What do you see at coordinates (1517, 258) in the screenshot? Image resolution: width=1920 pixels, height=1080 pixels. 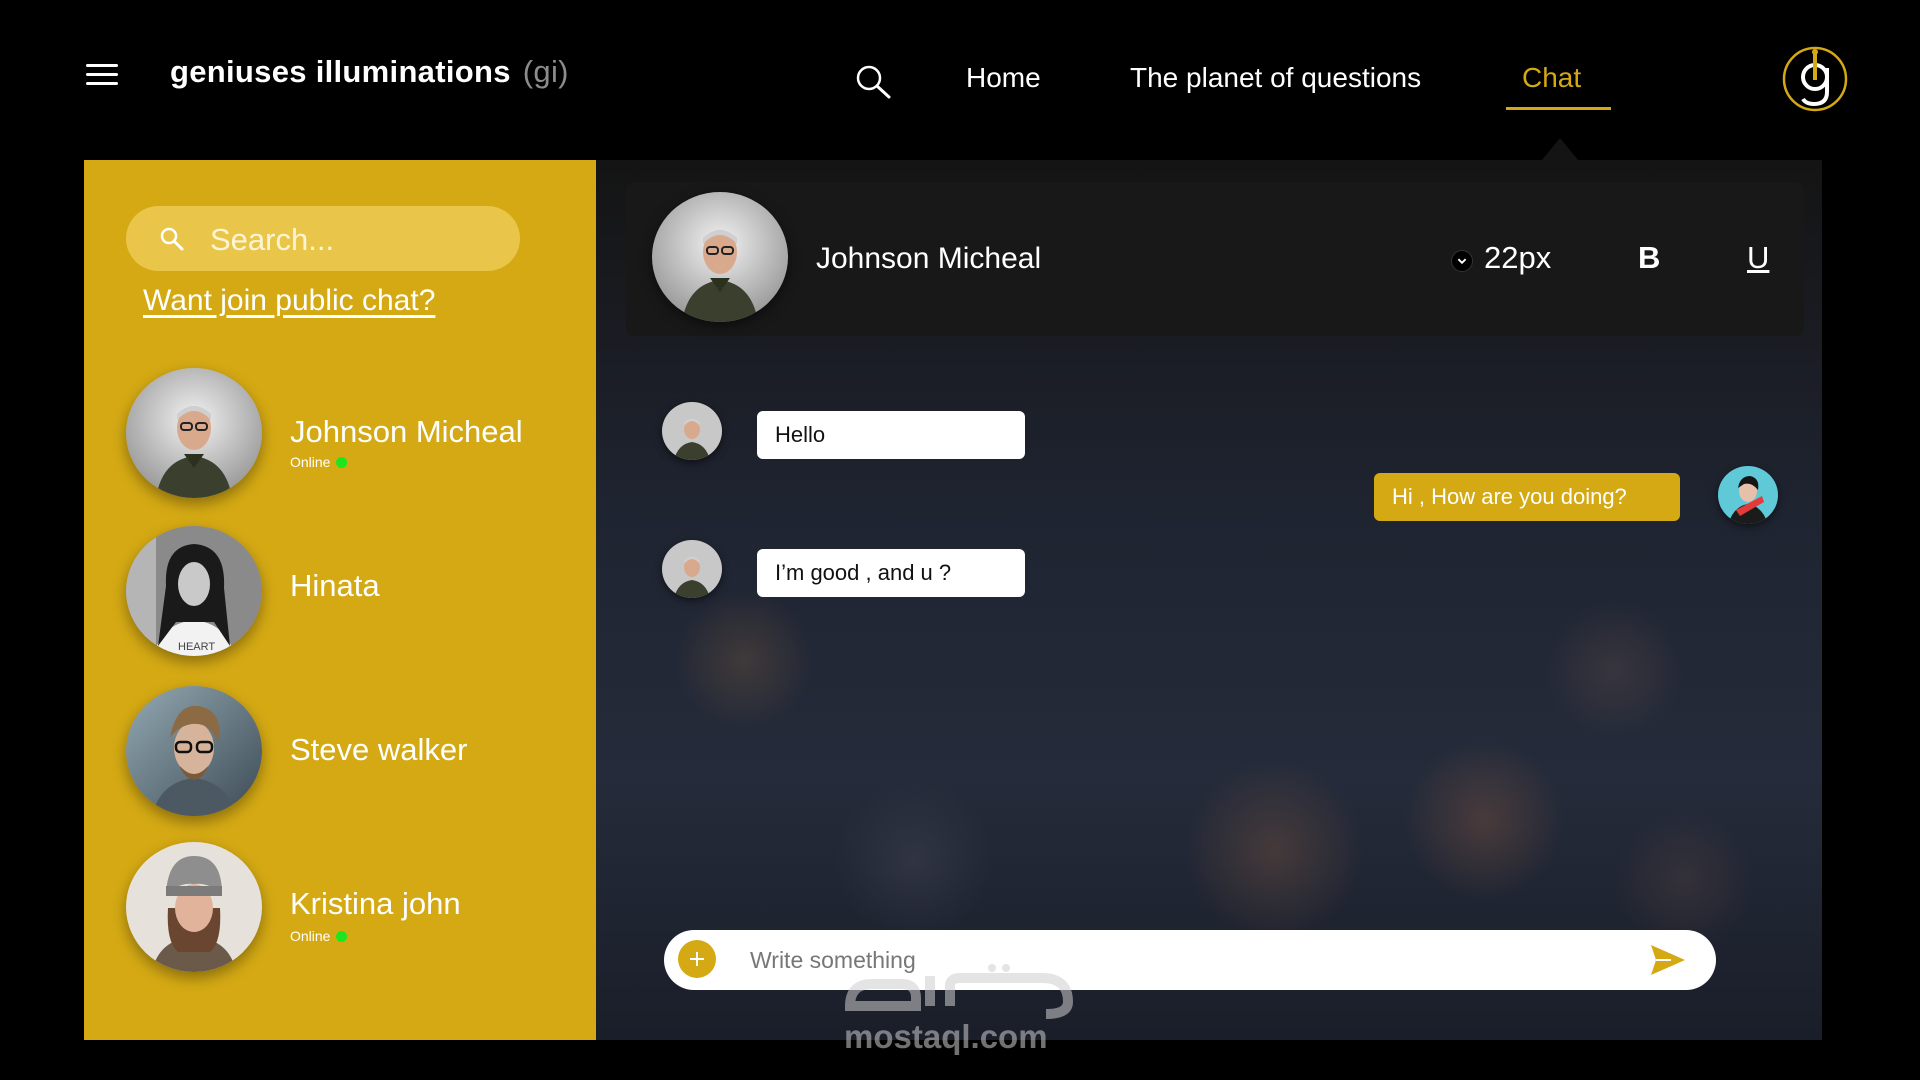 I see `font-size-select: 22px` at bounding box center [1517, 258].